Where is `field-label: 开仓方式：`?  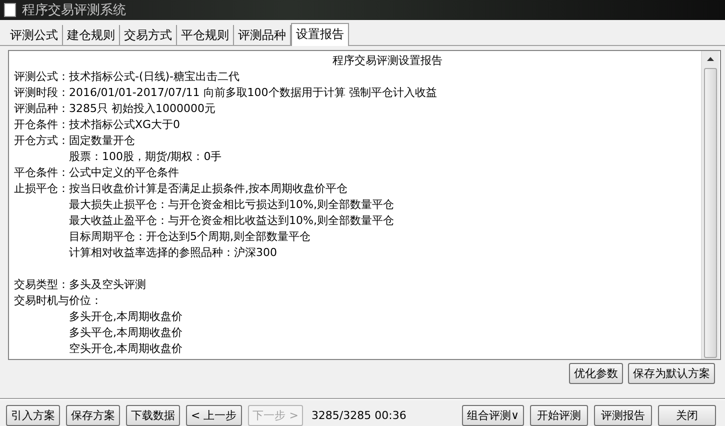
field-label: 开仓方式： is located at coordinates (41, 141).